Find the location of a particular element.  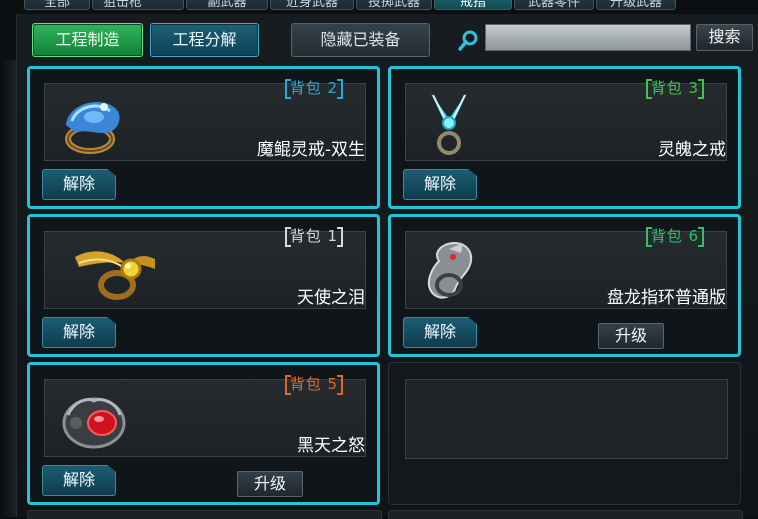

ring-name: 盘龙指环普通版 is located at coordinates (666, 298).